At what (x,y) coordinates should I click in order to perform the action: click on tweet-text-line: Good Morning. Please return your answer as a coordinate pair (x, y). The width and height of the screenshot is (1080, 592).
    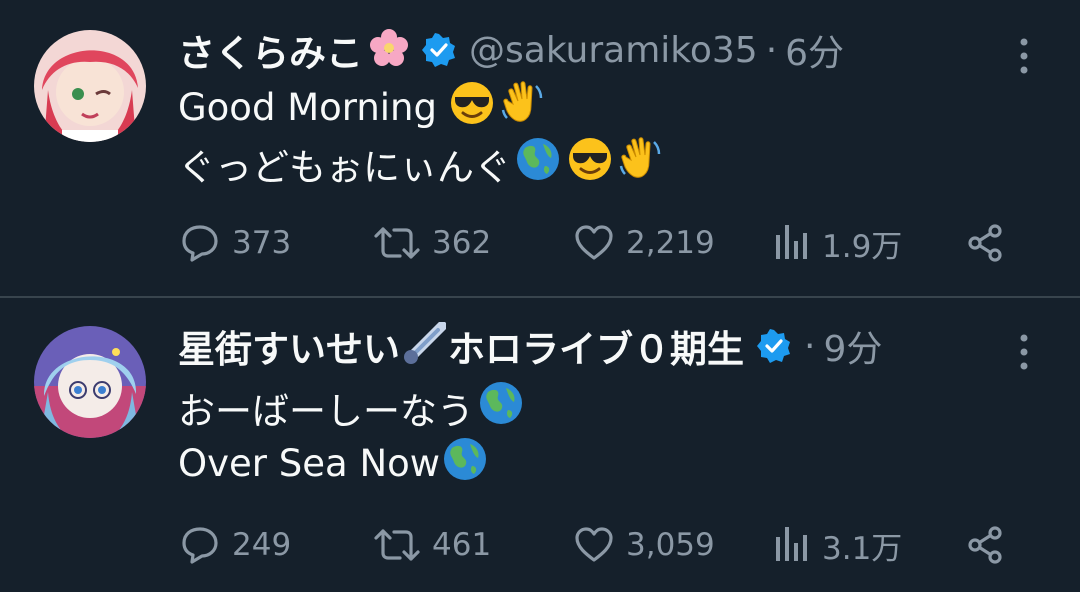
    Looking at the image, I should click on (362, 107).